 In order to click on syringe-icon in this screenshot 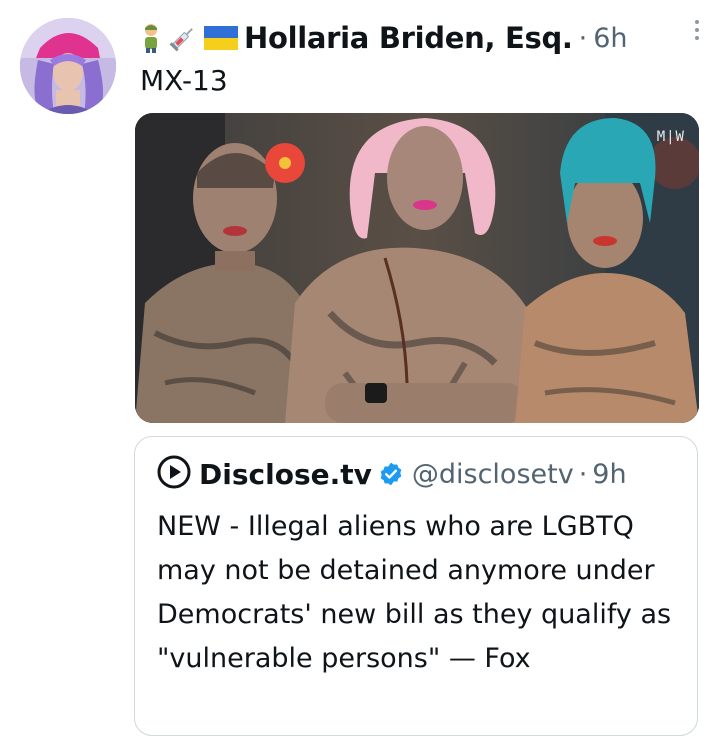, I will do `click(183, 38)`.